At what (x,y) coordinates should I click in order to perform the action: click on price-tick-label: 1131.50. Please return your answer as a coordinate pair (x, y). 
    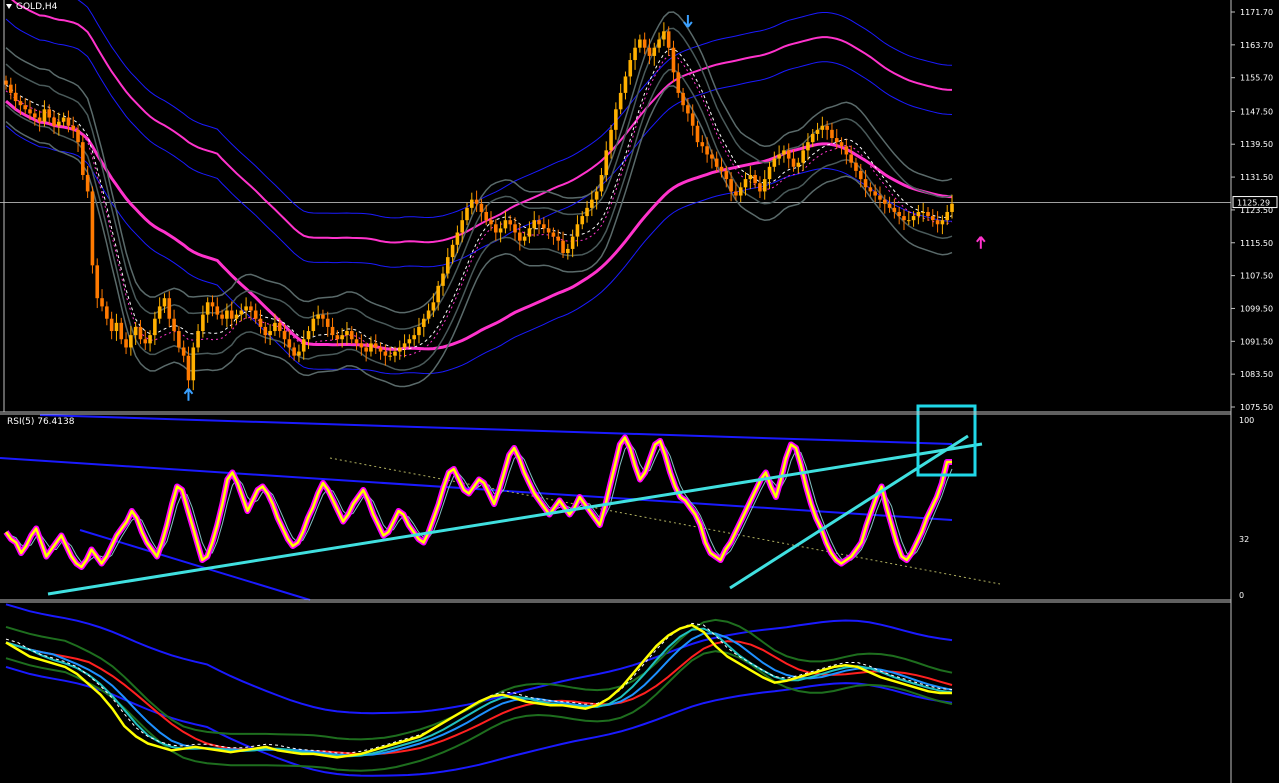
    Looking at the image, I should click on (1256, 177).